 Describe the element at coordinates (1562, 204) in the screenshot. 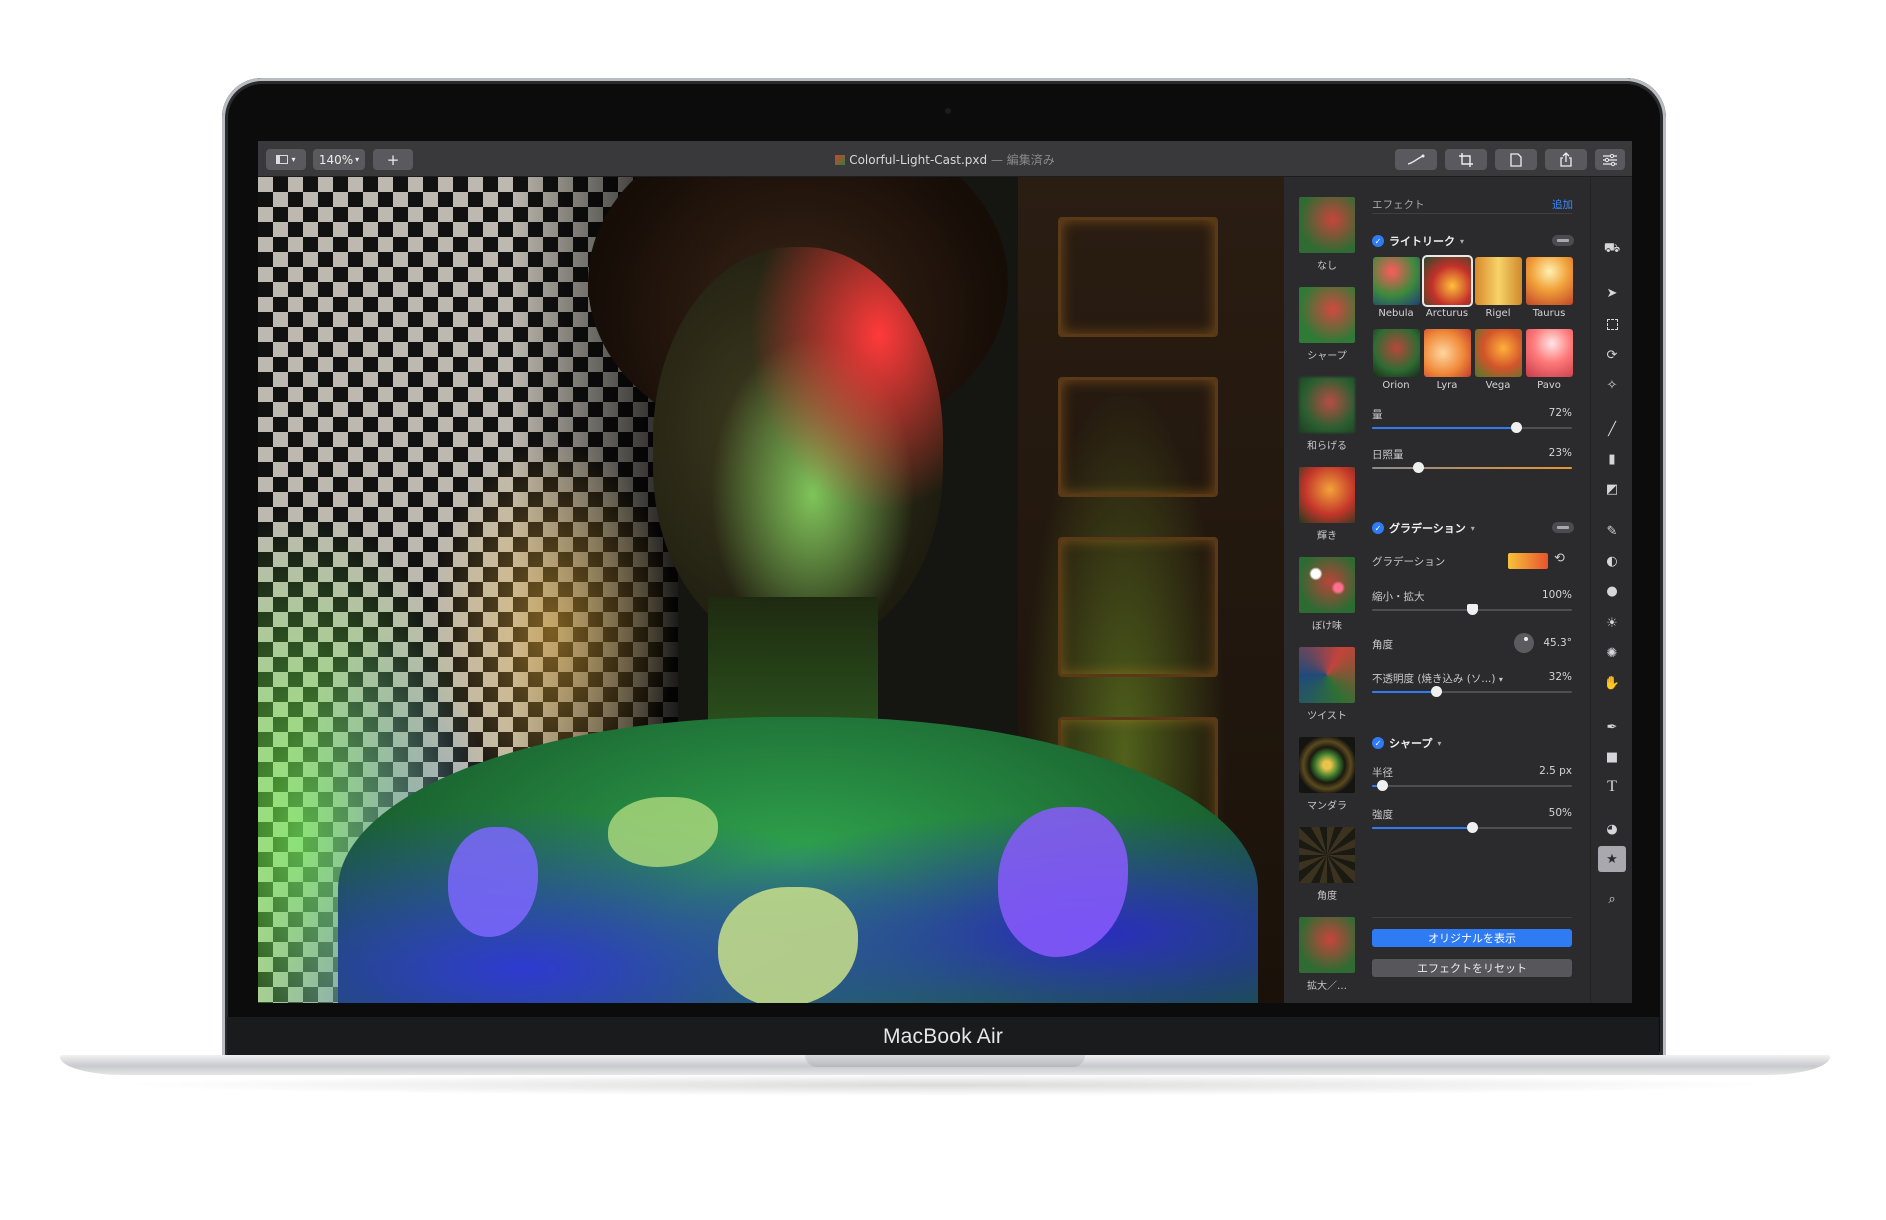

I see `add-effect-link: 追加` at that location.